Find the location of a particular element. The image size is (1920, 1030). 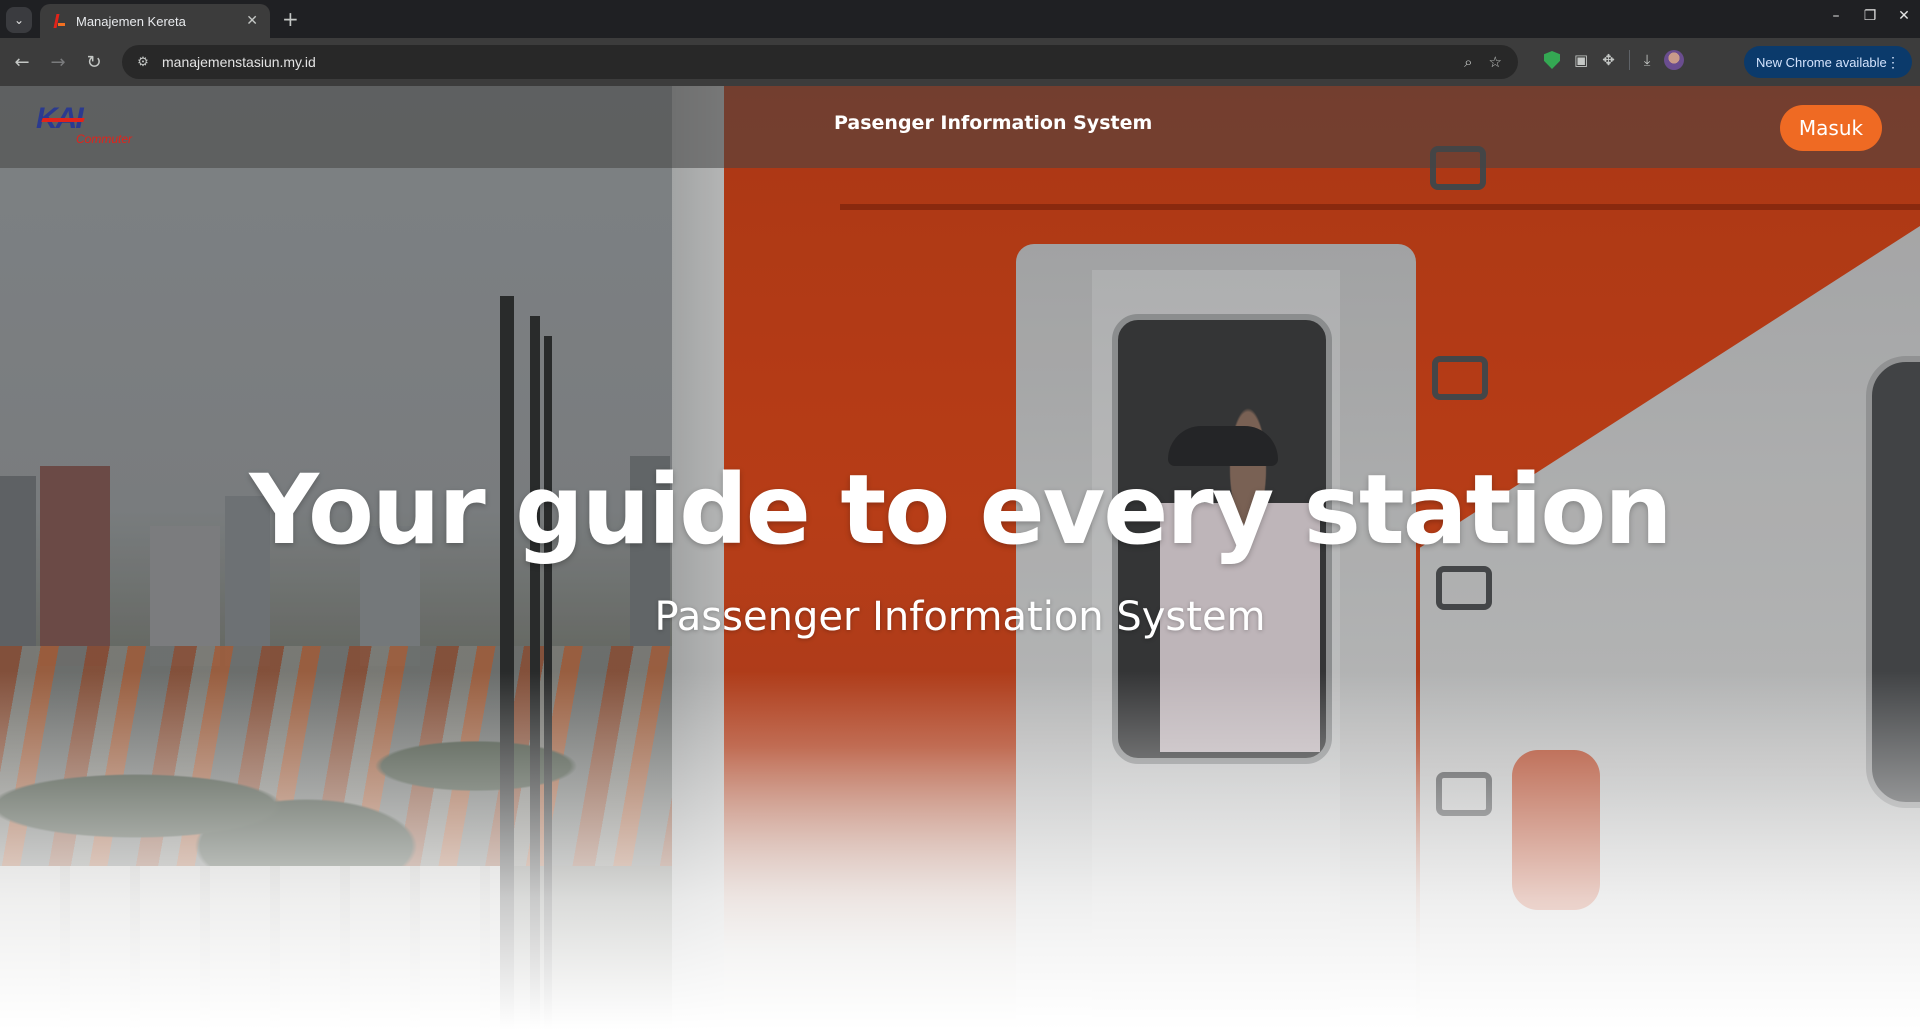

extension-shield-icon is located at coordinates (1552, 60).